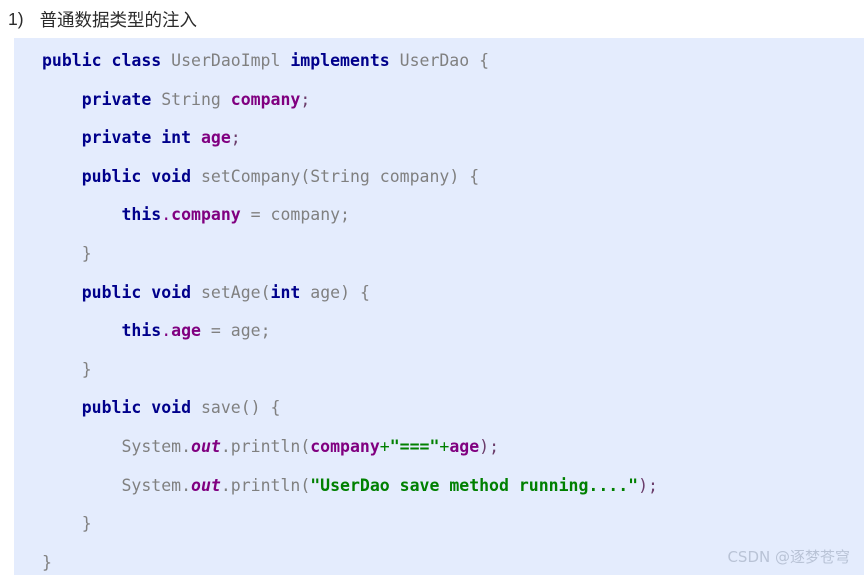  I want to click on code-token: save() {, so click(236, 408).